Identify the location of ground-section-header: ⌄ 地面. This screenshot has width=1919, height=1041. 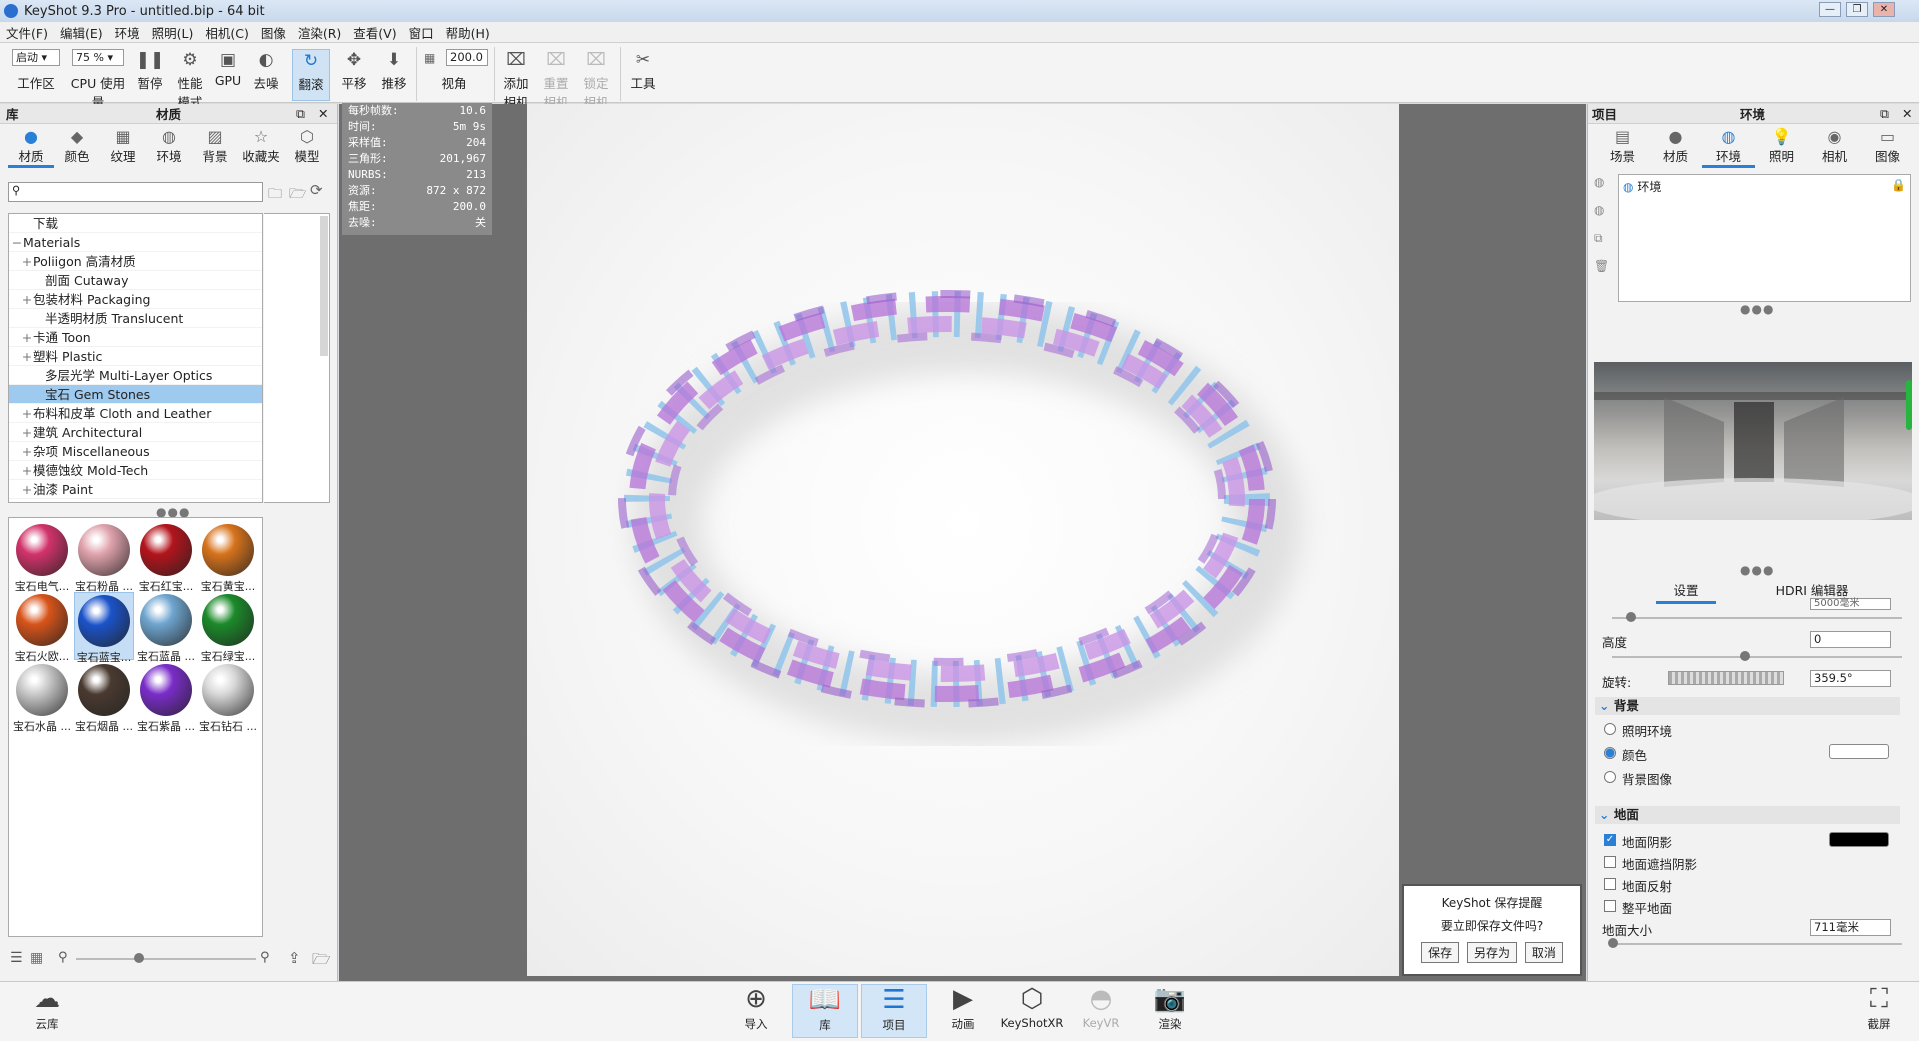
(1747, 815).